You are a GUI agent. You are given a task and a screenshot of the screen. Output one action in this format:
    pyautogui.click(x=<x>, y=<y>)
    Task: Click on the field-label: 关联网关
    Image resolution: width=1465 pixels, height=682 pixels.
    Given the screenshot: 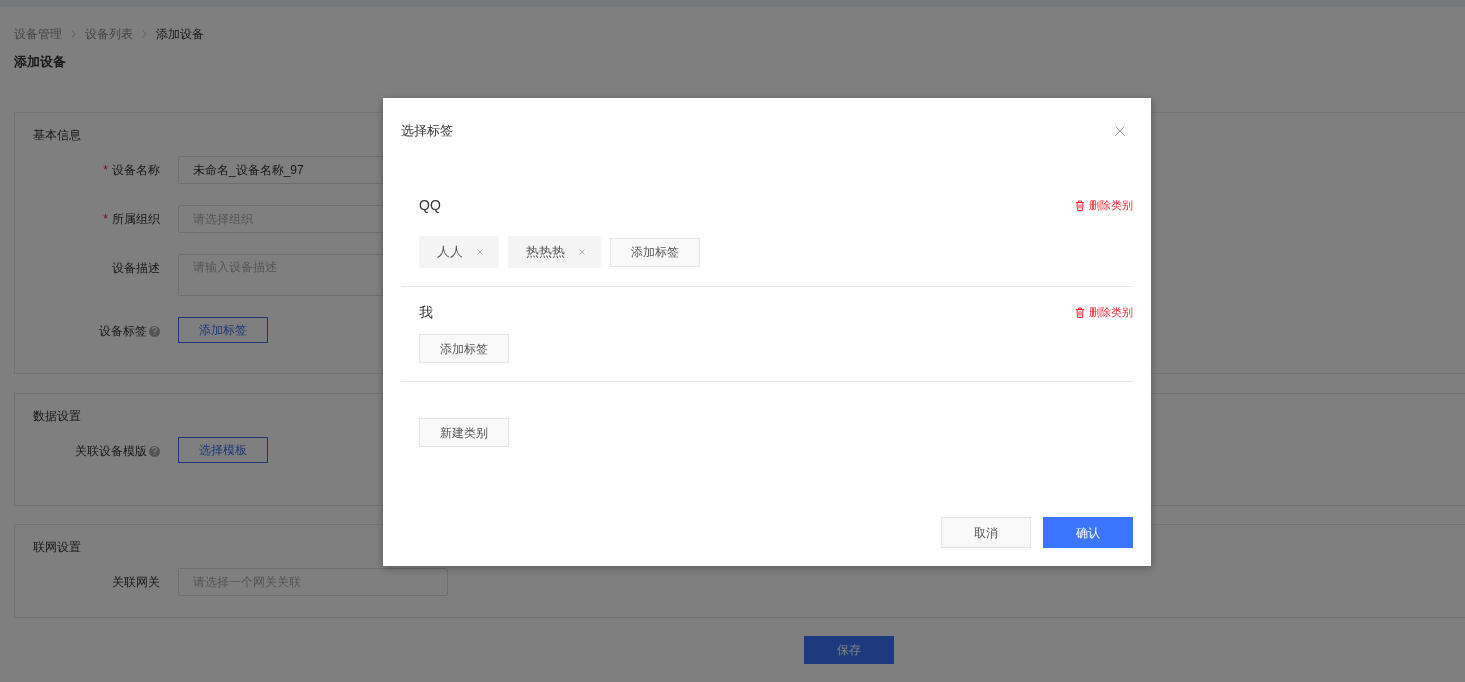 What is the action you would take?
    pyautogui.click(x=136, y=582)
    